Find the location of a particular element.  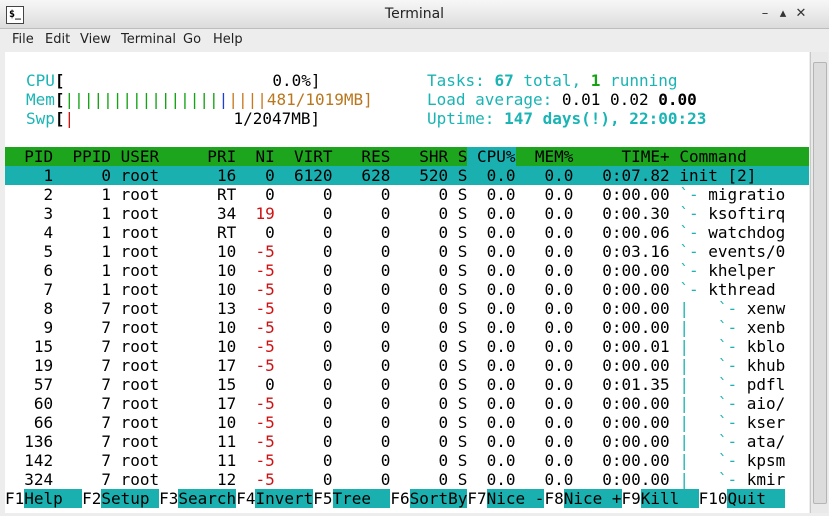

fkey-label-f6: SortBy is located at coordinates (438, 498).